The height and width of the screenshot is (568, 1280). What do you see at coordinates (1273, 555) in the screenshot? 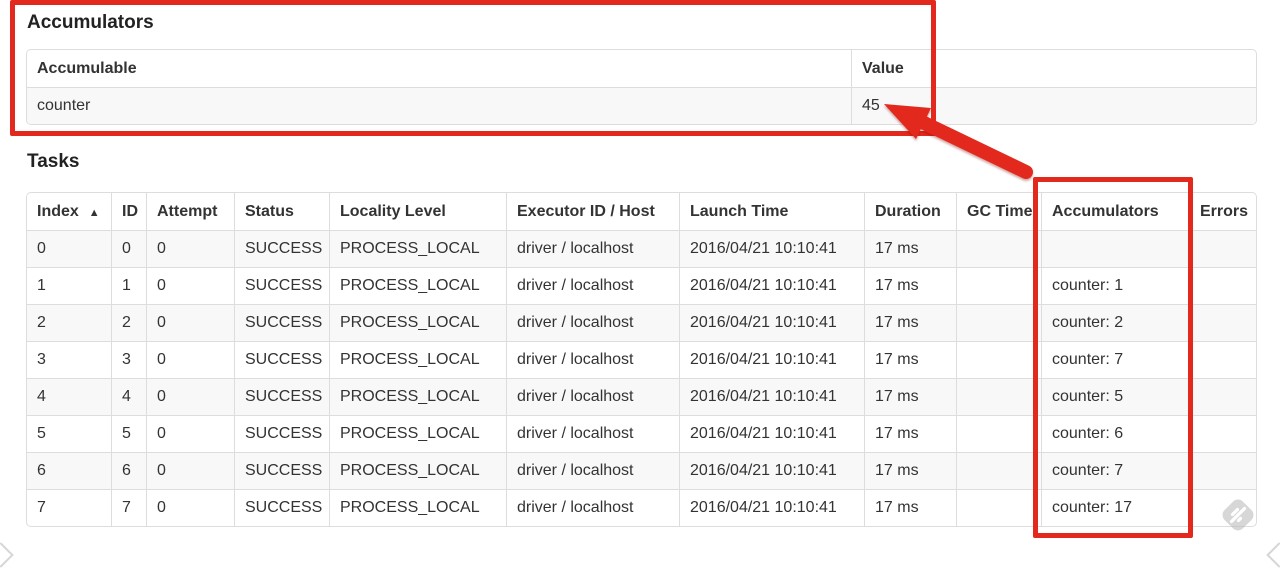
I see `window-corner-right` at bounding box center [1273, 555].